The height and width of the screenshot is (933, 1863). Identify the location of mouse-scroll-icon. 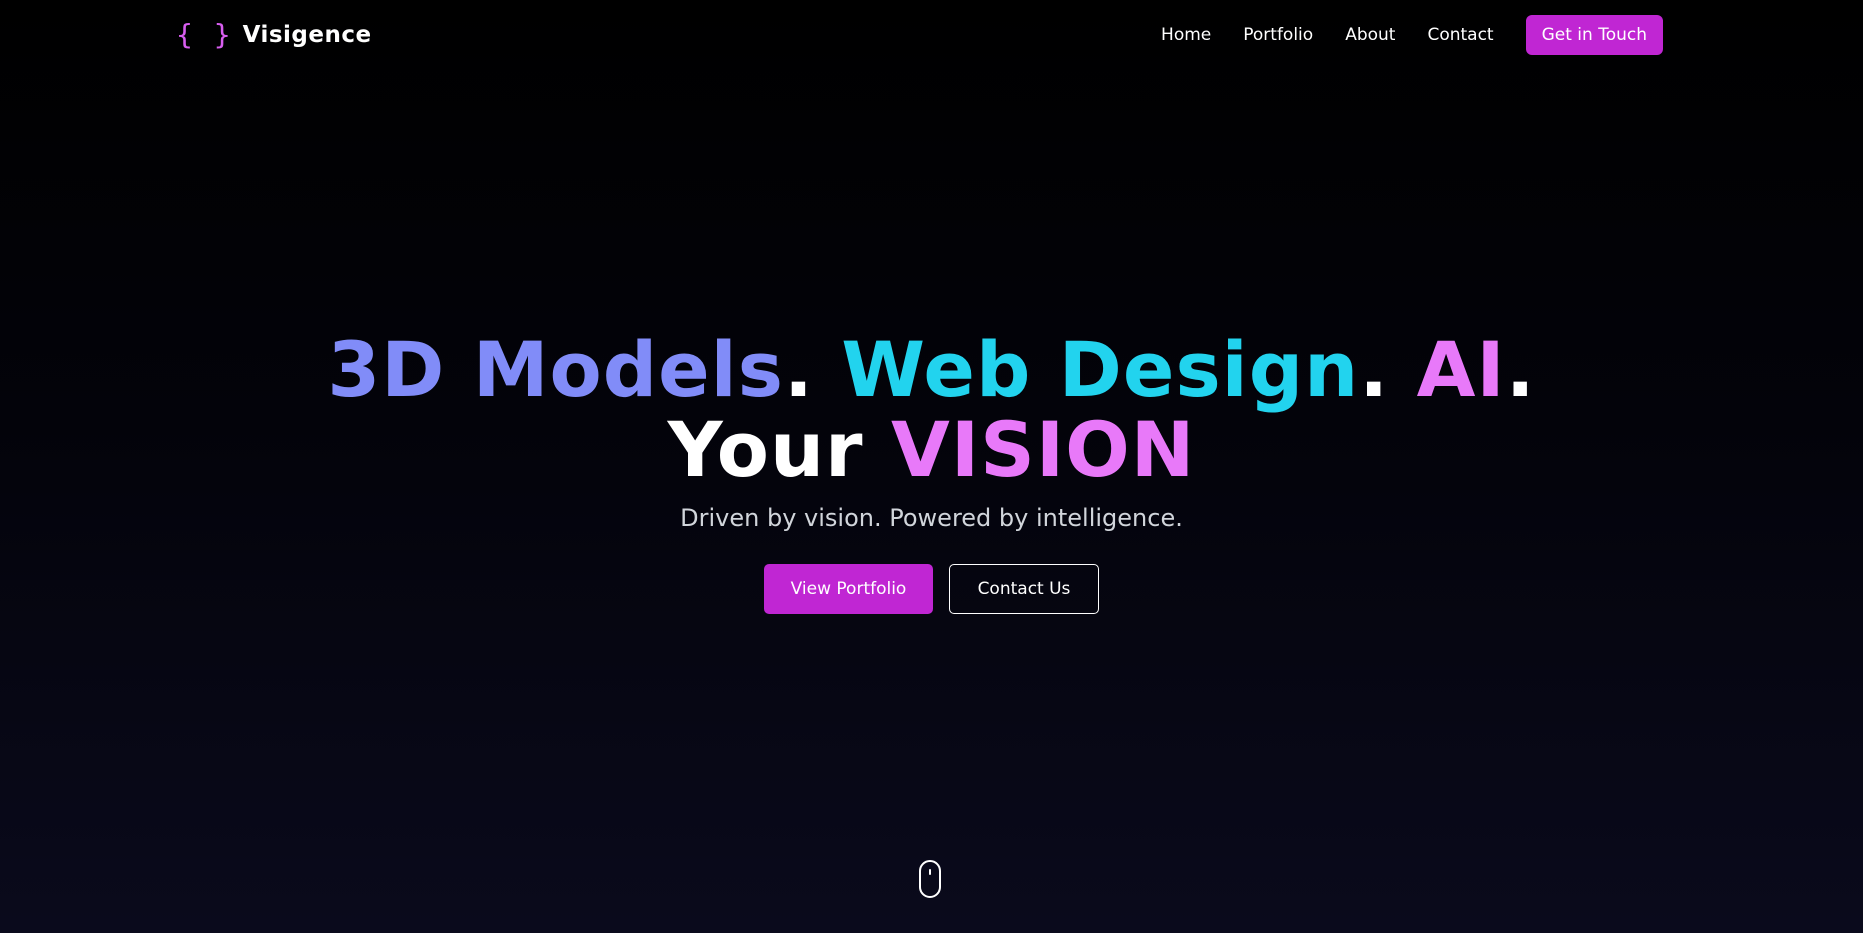
(930, 879).